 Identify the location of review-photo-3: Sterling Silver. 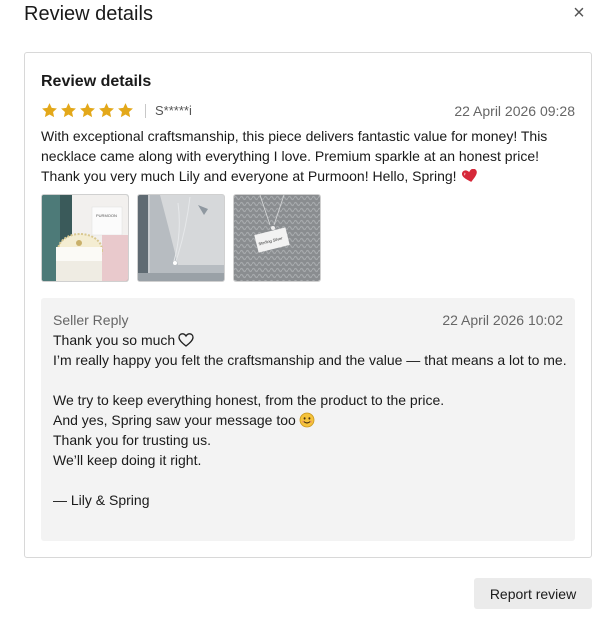
(277, 238).